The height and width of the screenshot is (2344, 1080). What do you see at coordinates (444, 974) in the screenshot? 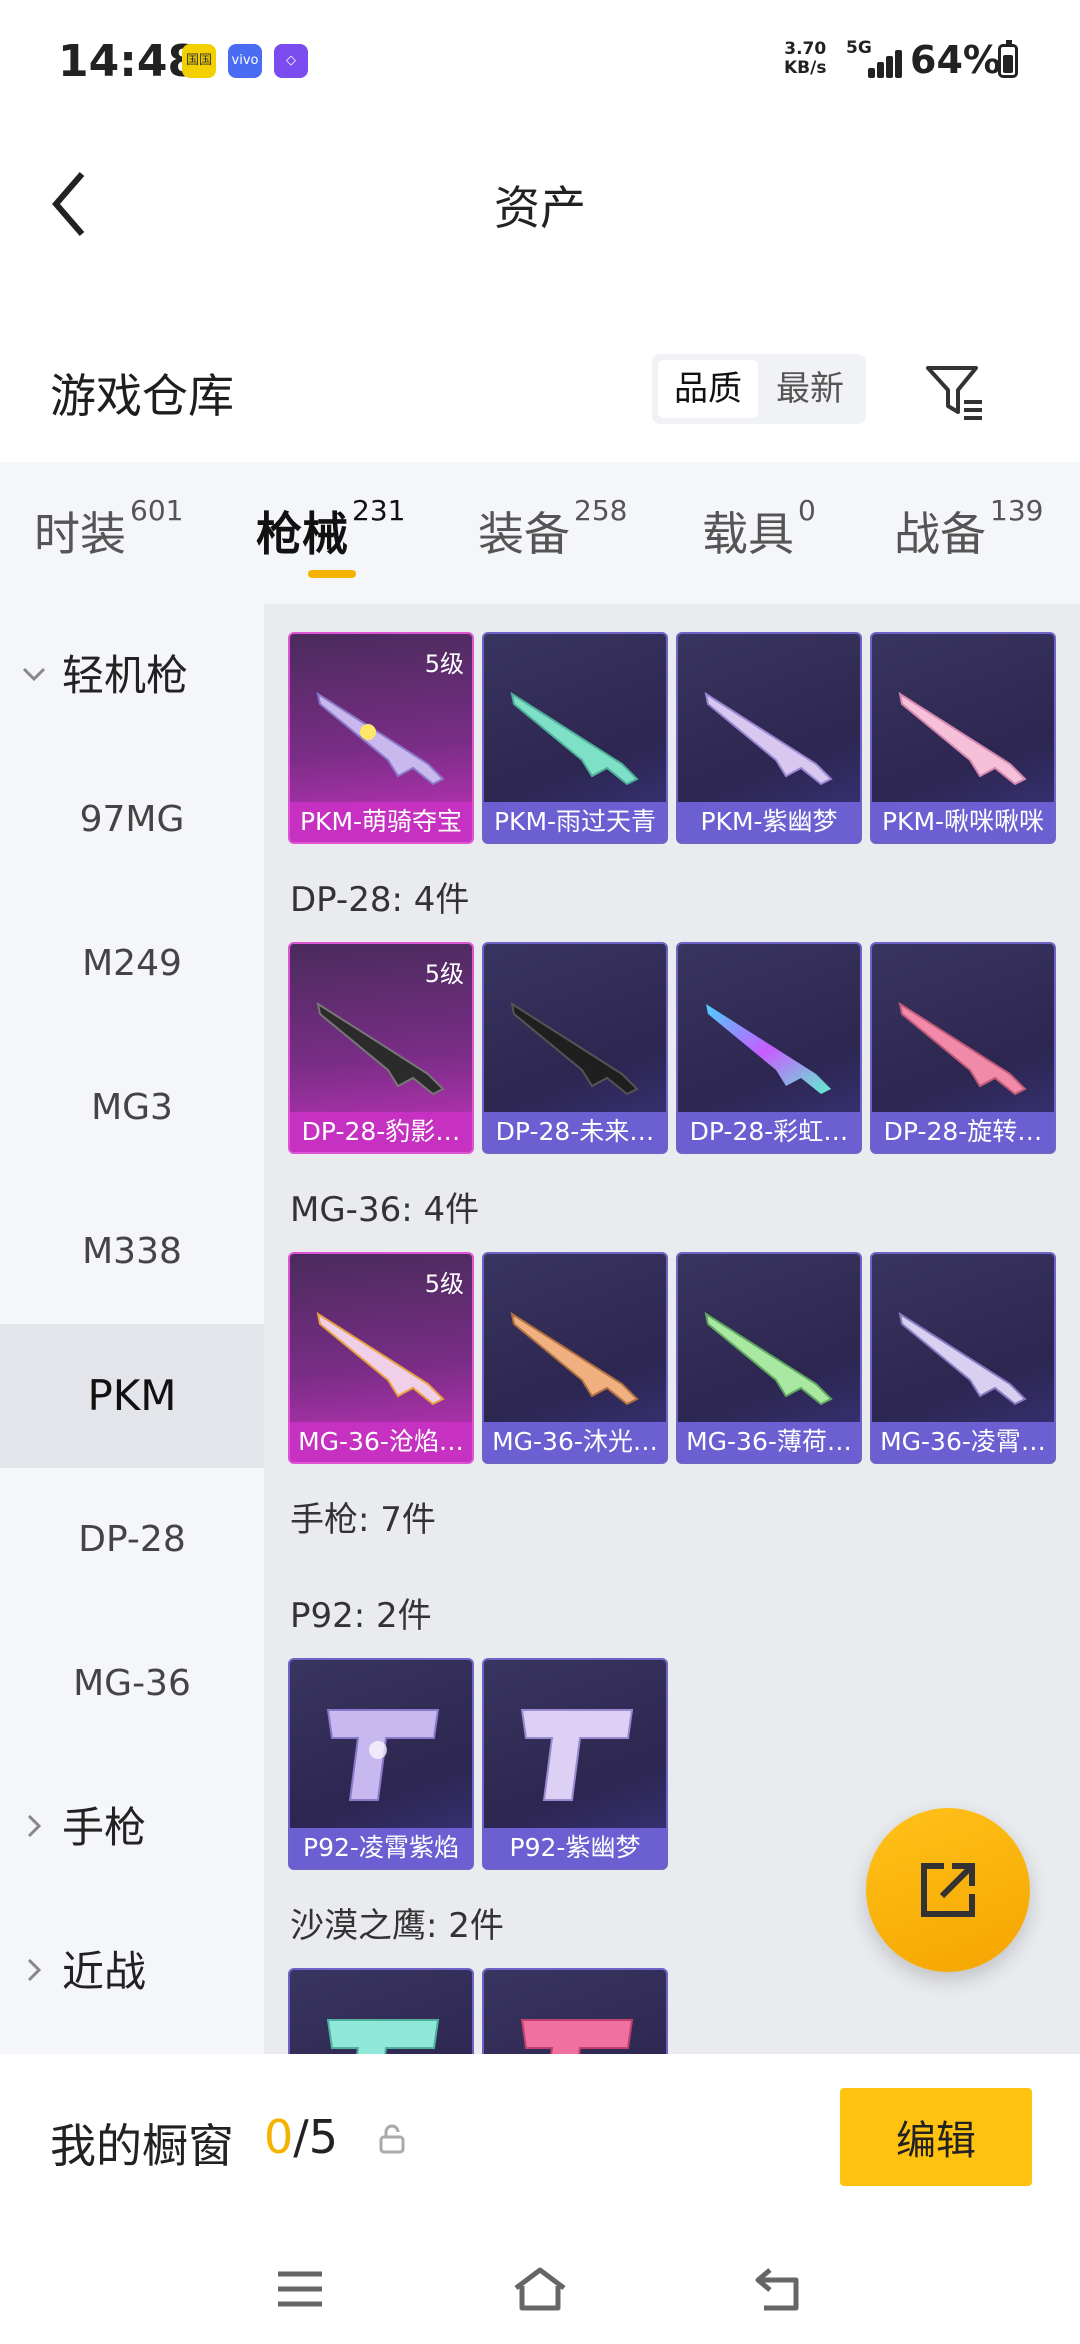
I see `level-badge: 5级` at bounding box center [444, 974].